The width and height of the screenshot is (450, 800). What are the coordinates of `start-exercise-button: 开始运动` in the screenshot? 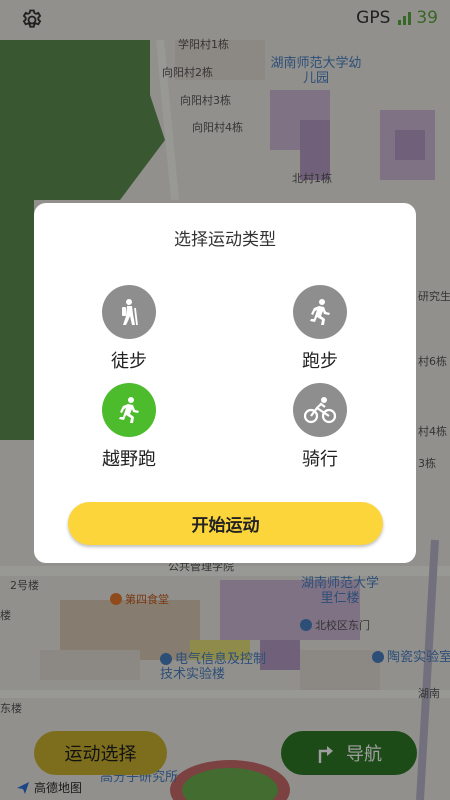 It's located at (225, 523).